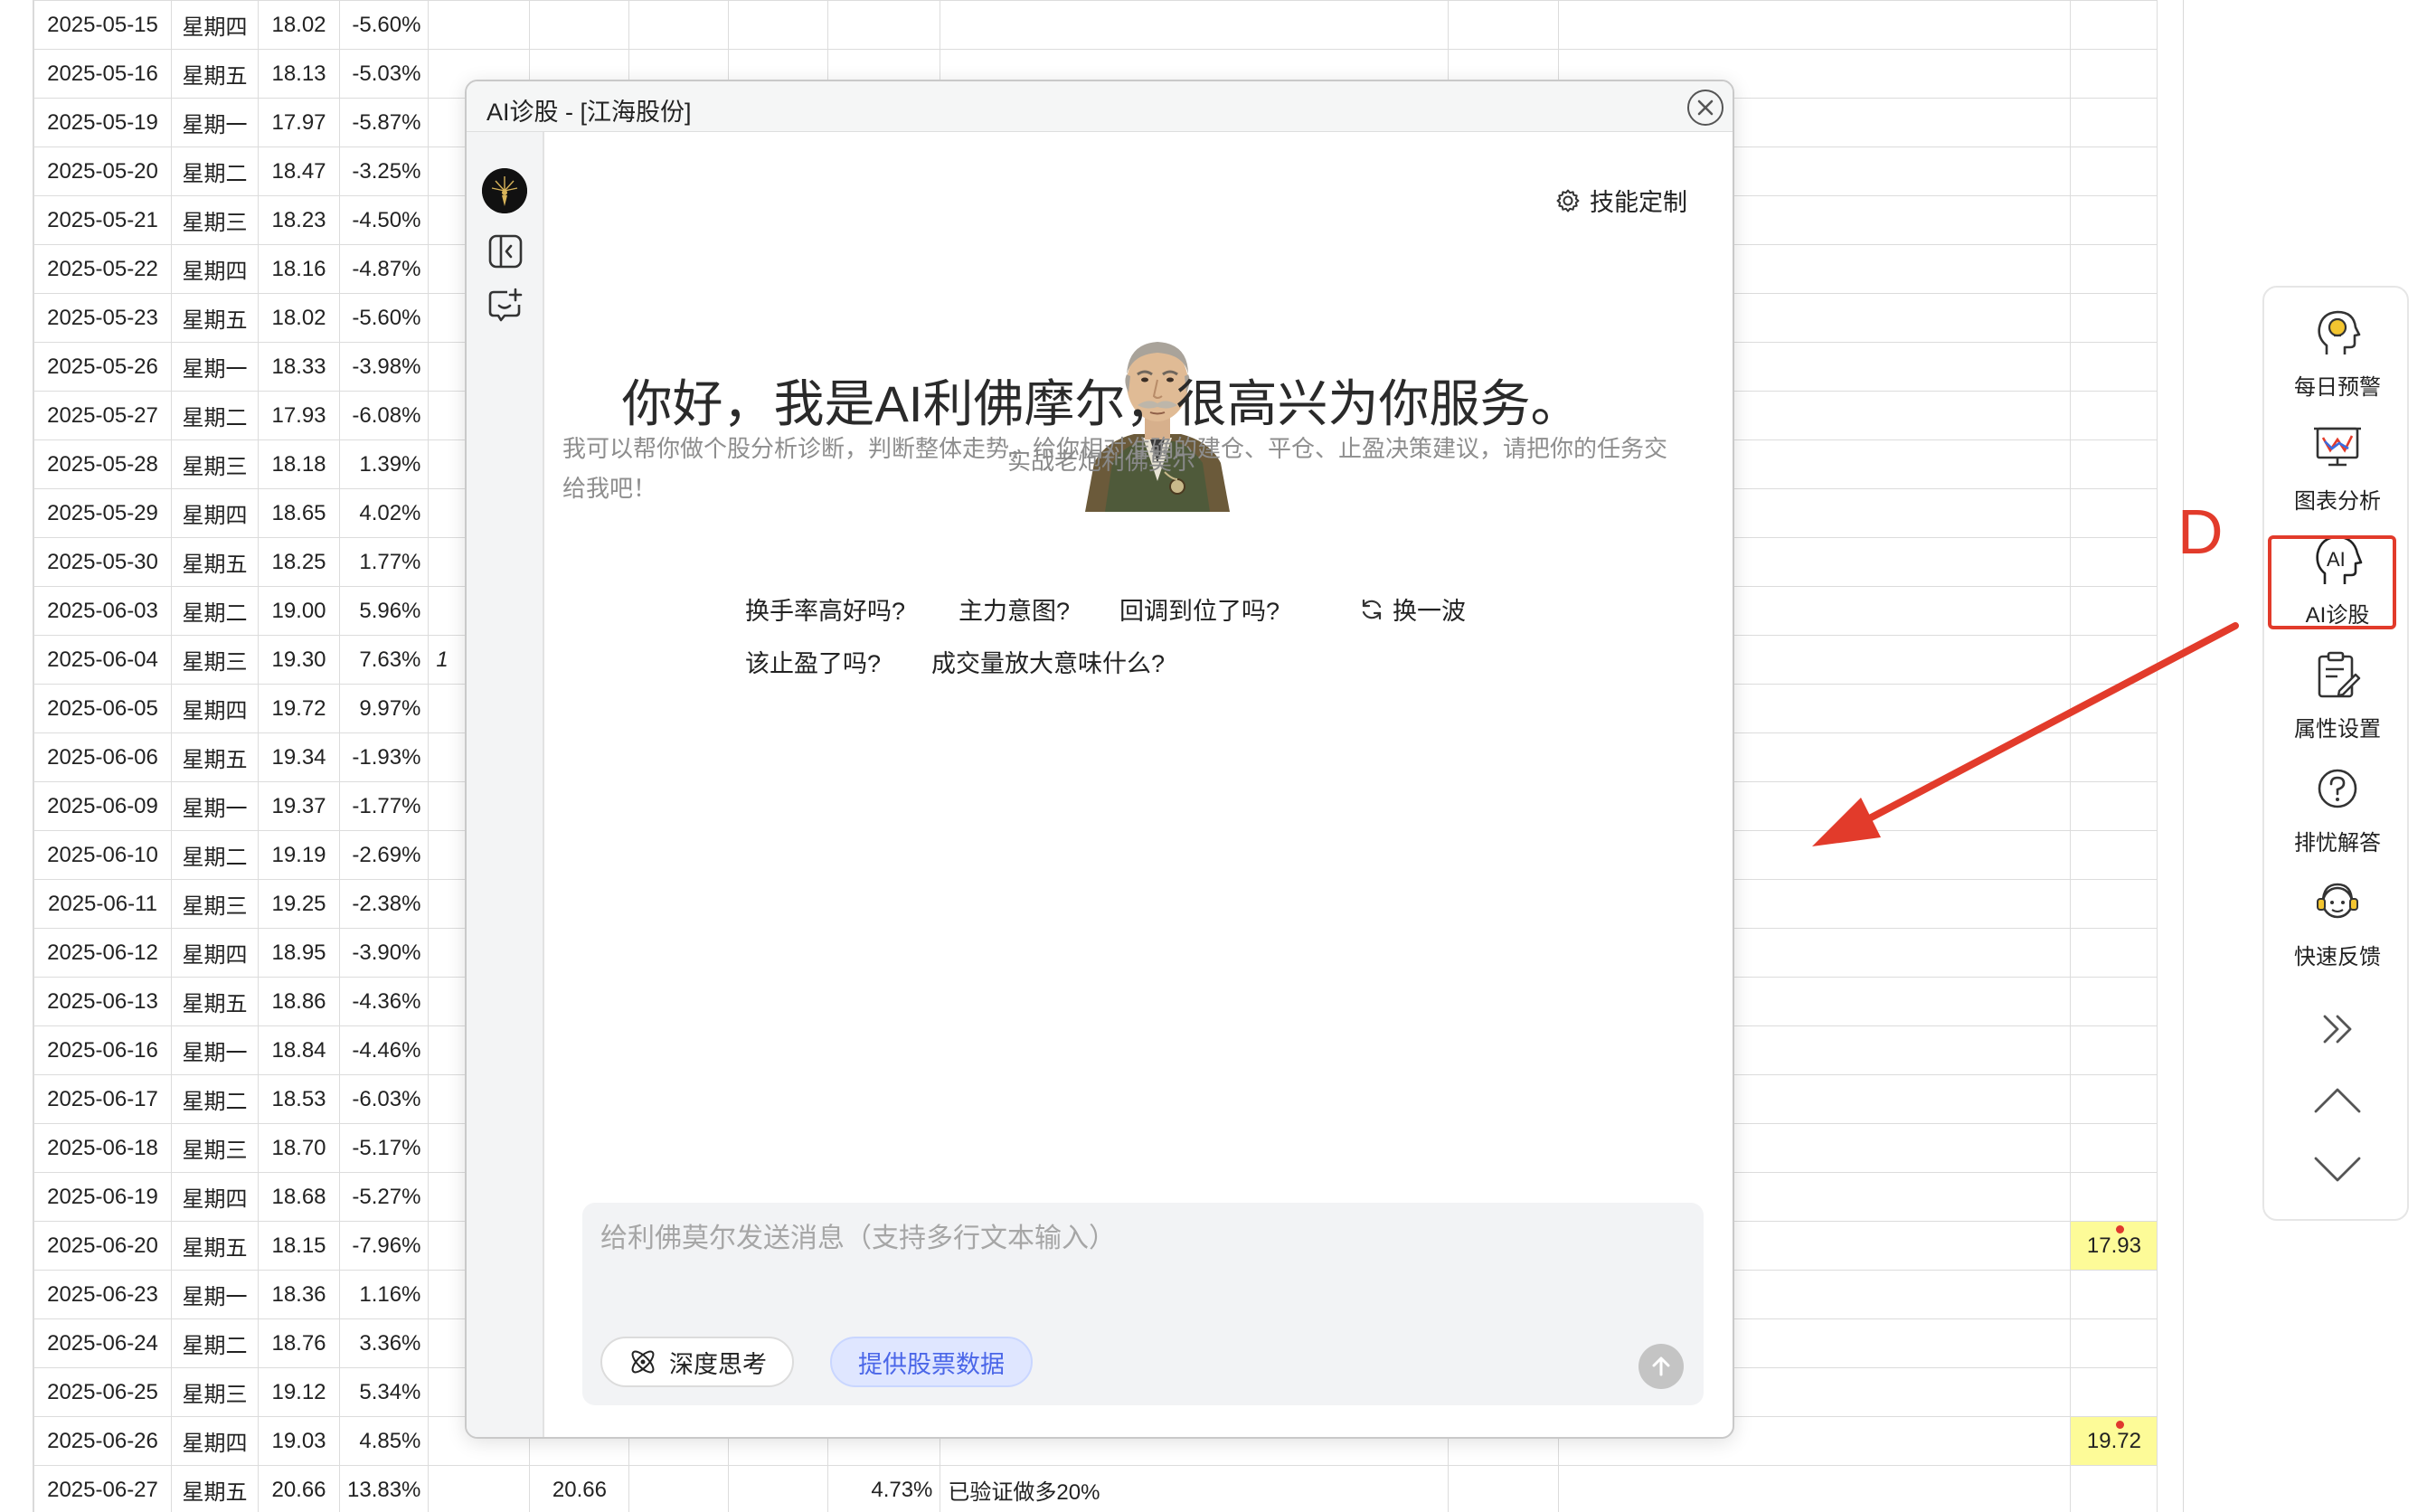 The width and height of the screenshot is (2427, 1512). What do you see at coordinates (299, 953) in the screenshot?
I see `table-cell: 18.95` at bounding box center [299, 953].